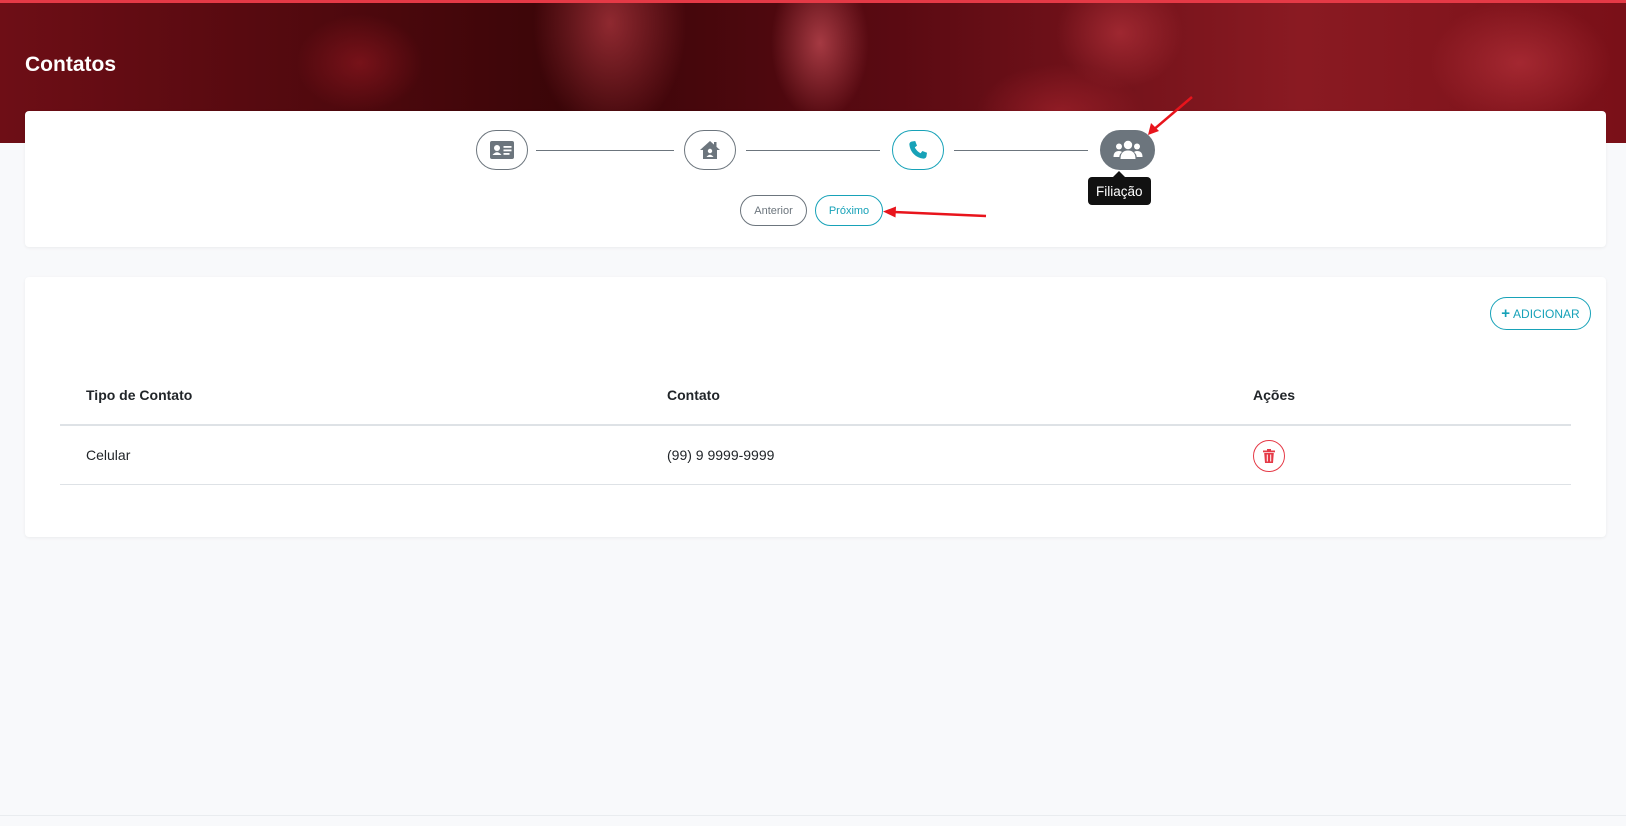  I want to click on cell-contato: (99) 9 9999-9999, so click(721, 455).